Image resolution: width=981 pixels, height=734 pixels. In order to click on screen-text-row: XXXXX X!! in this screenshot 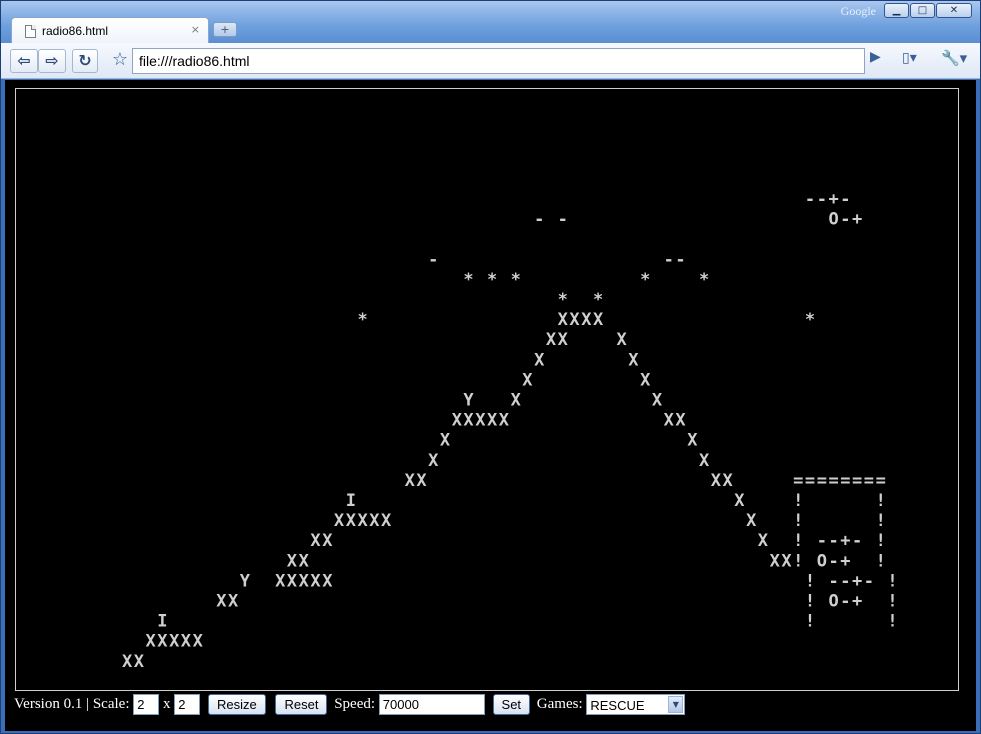, I will do `click(610, 521)`.